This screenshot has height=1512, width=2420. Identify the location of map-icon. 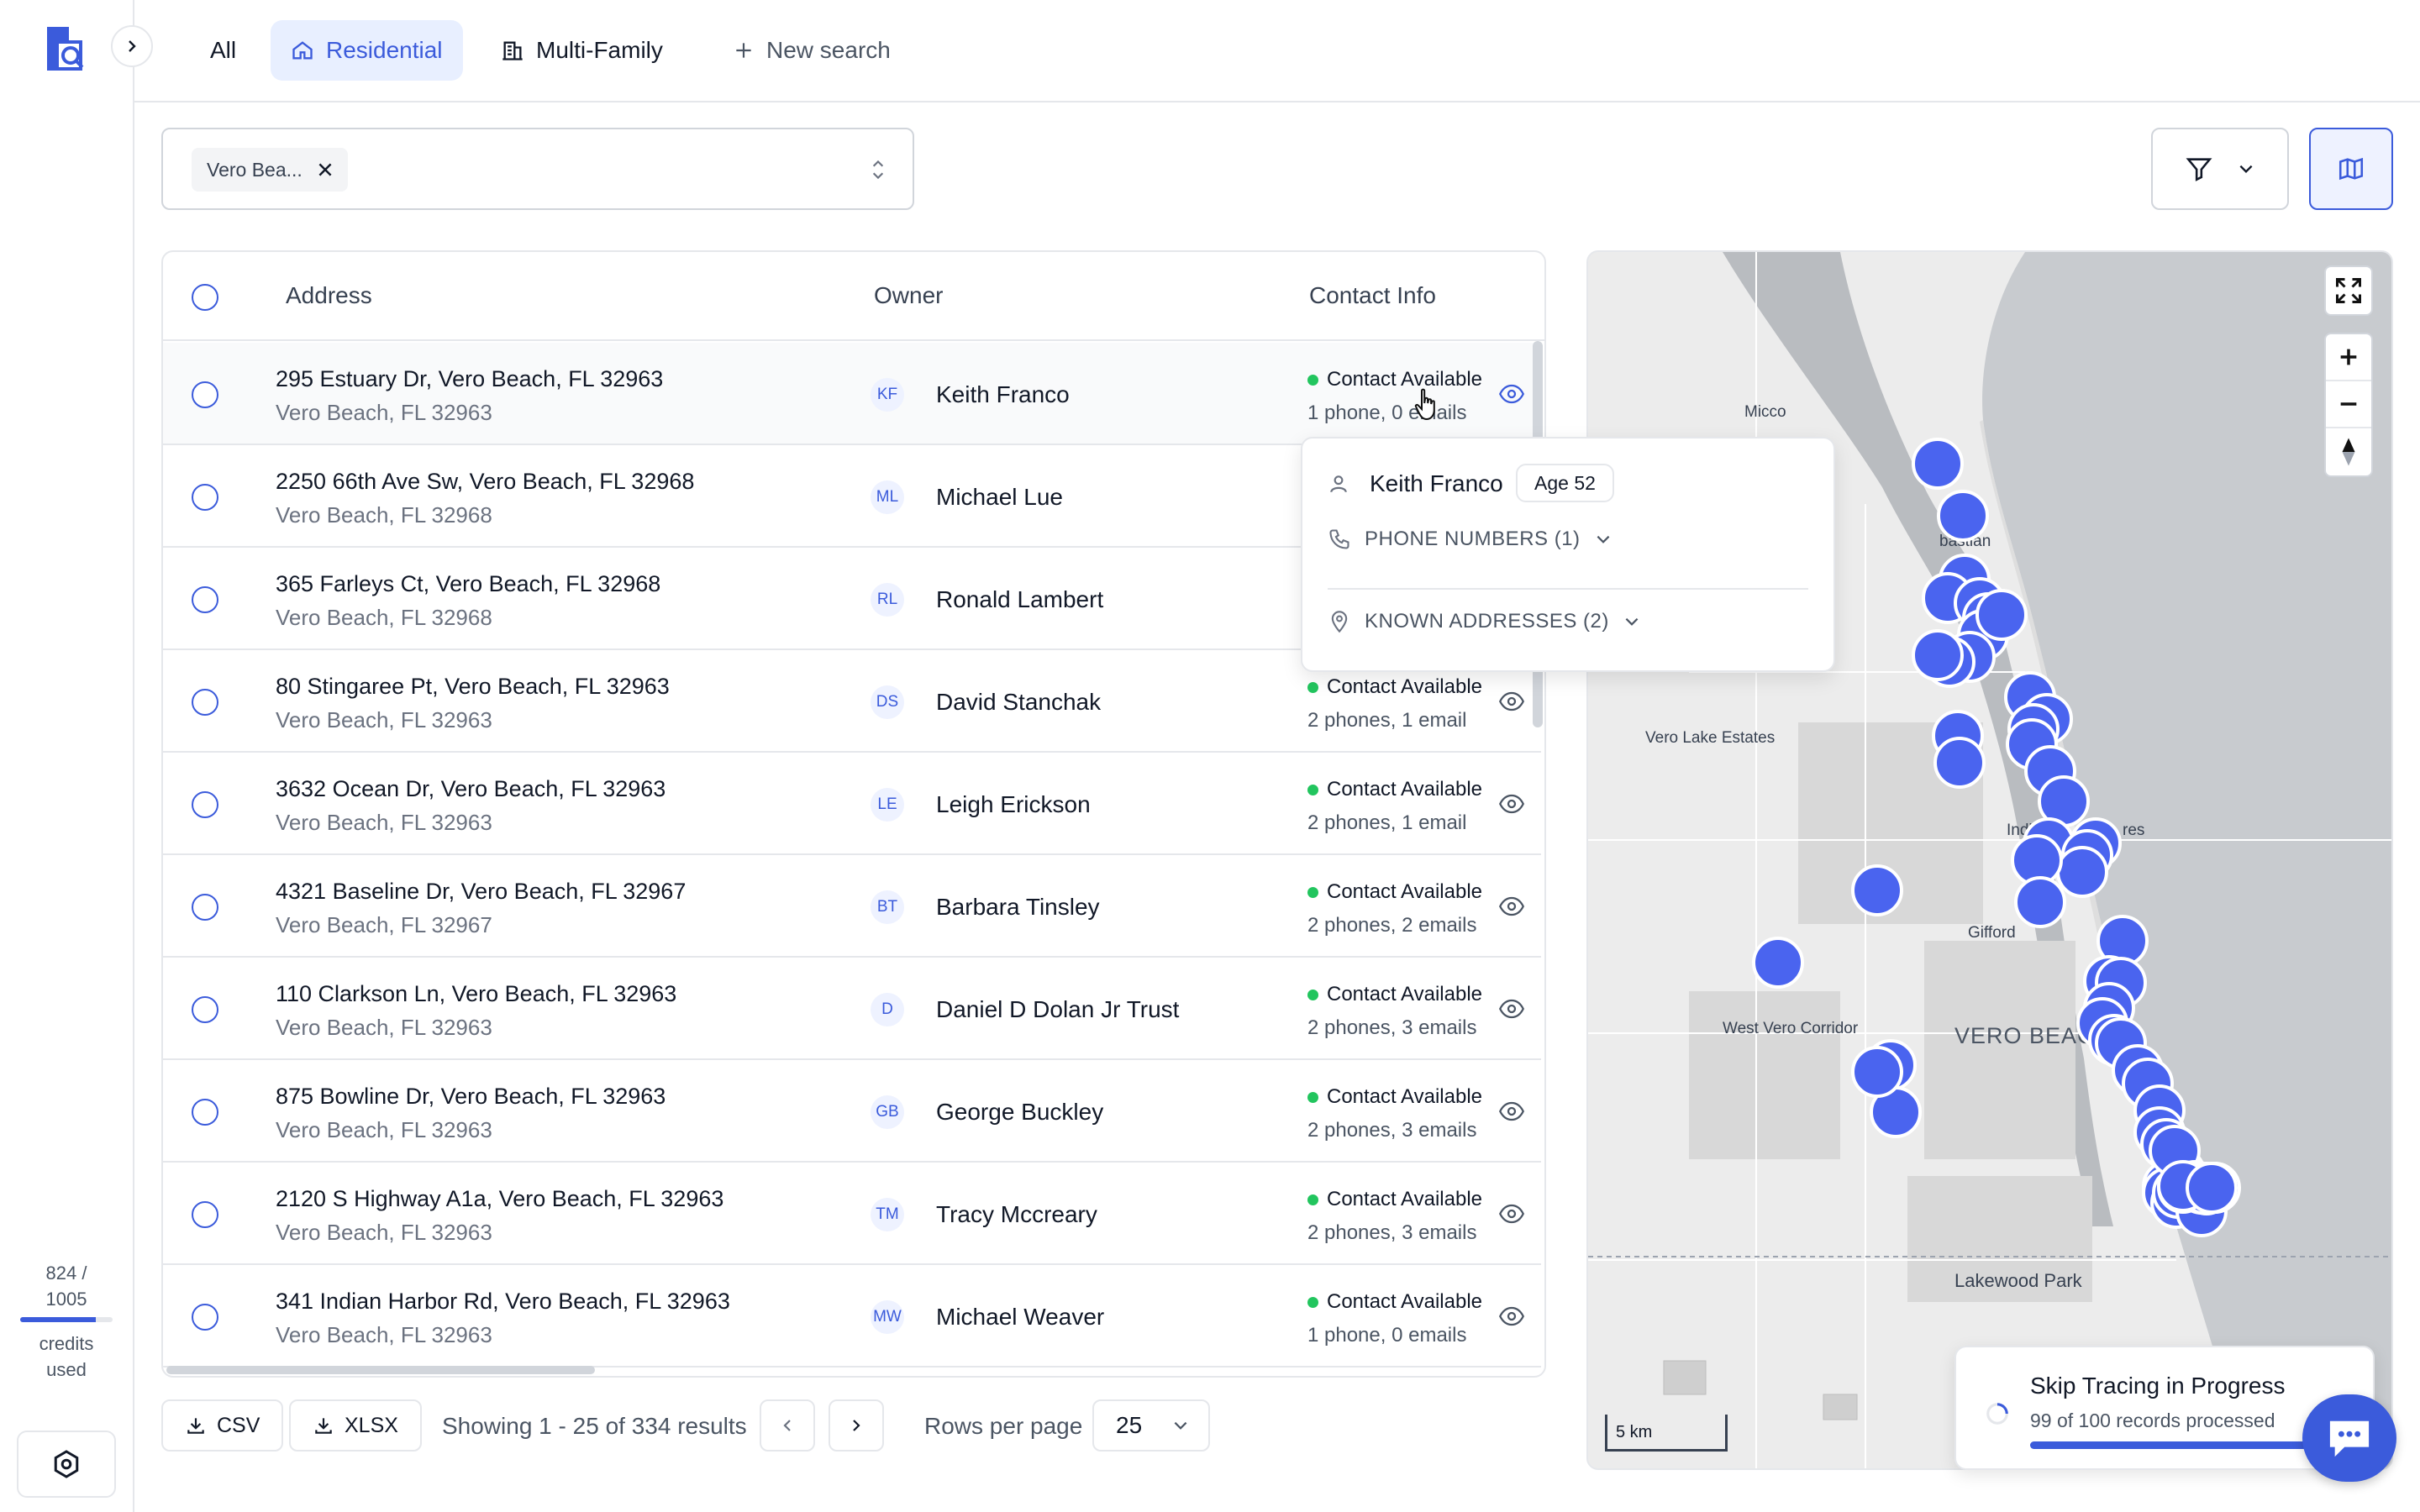
(2351, 169).